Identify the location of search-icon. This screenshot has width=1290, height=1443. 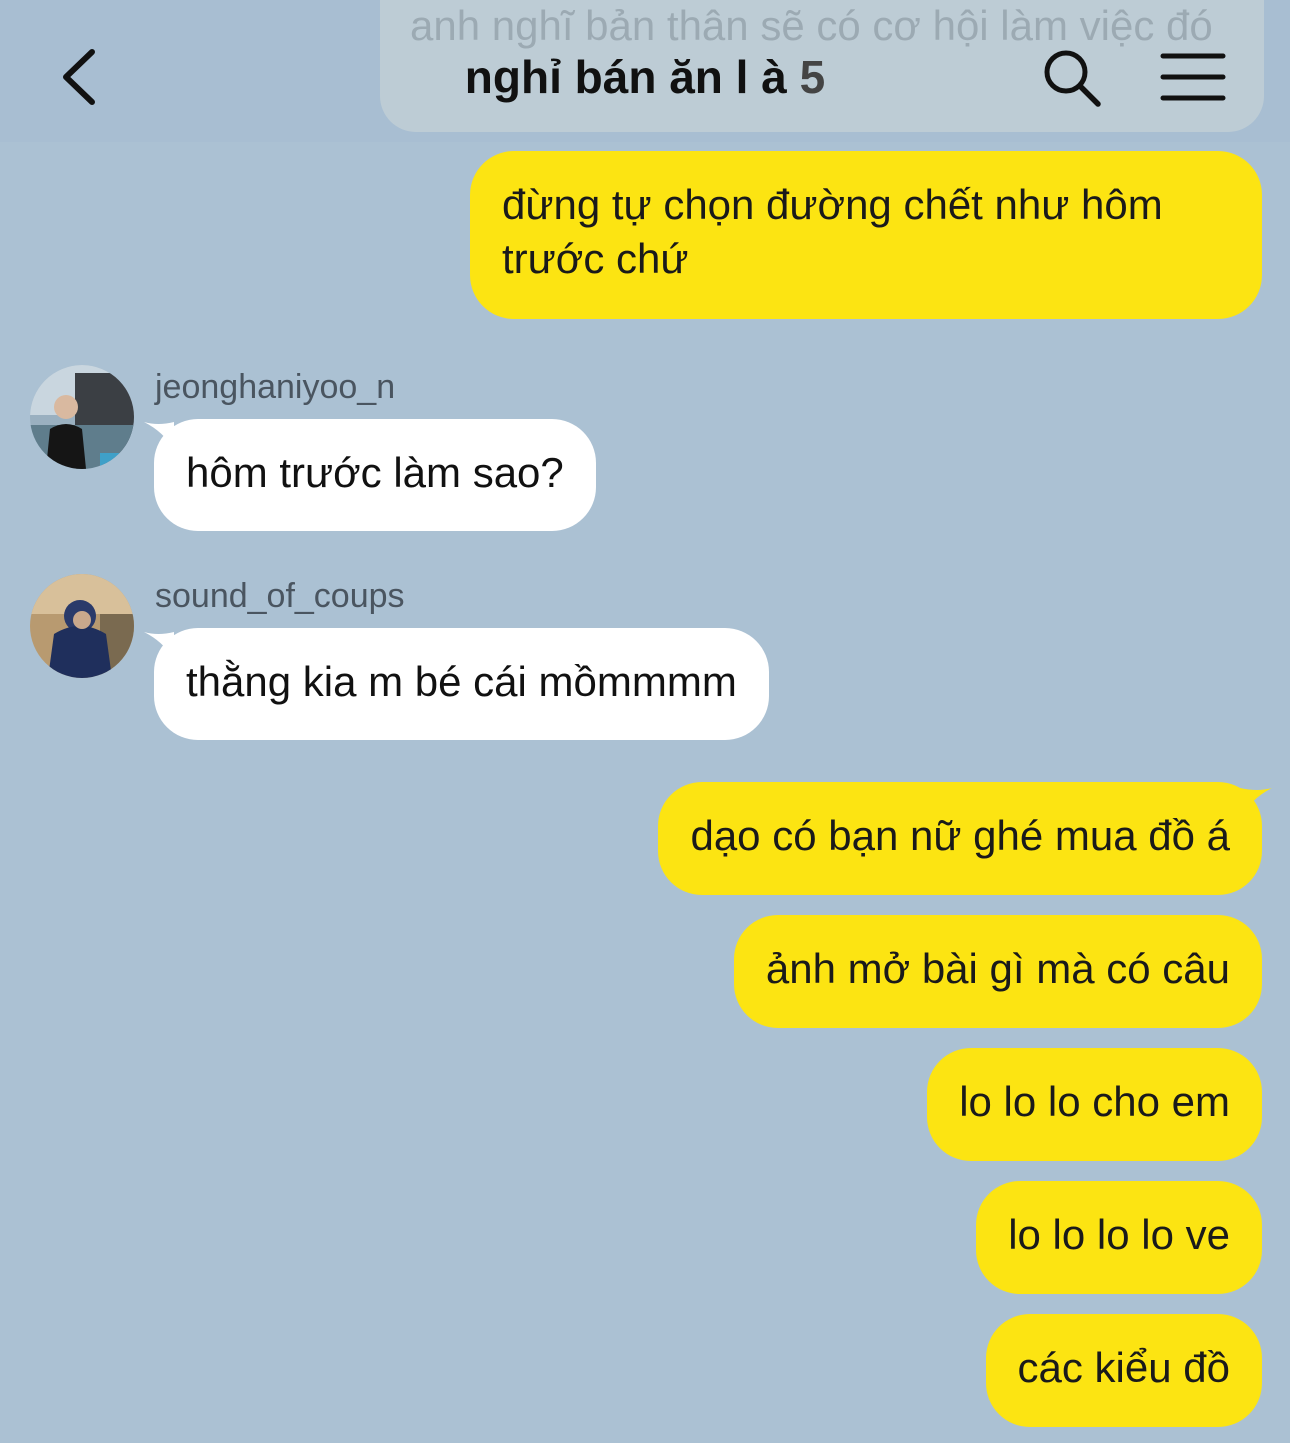
(1072, 78).